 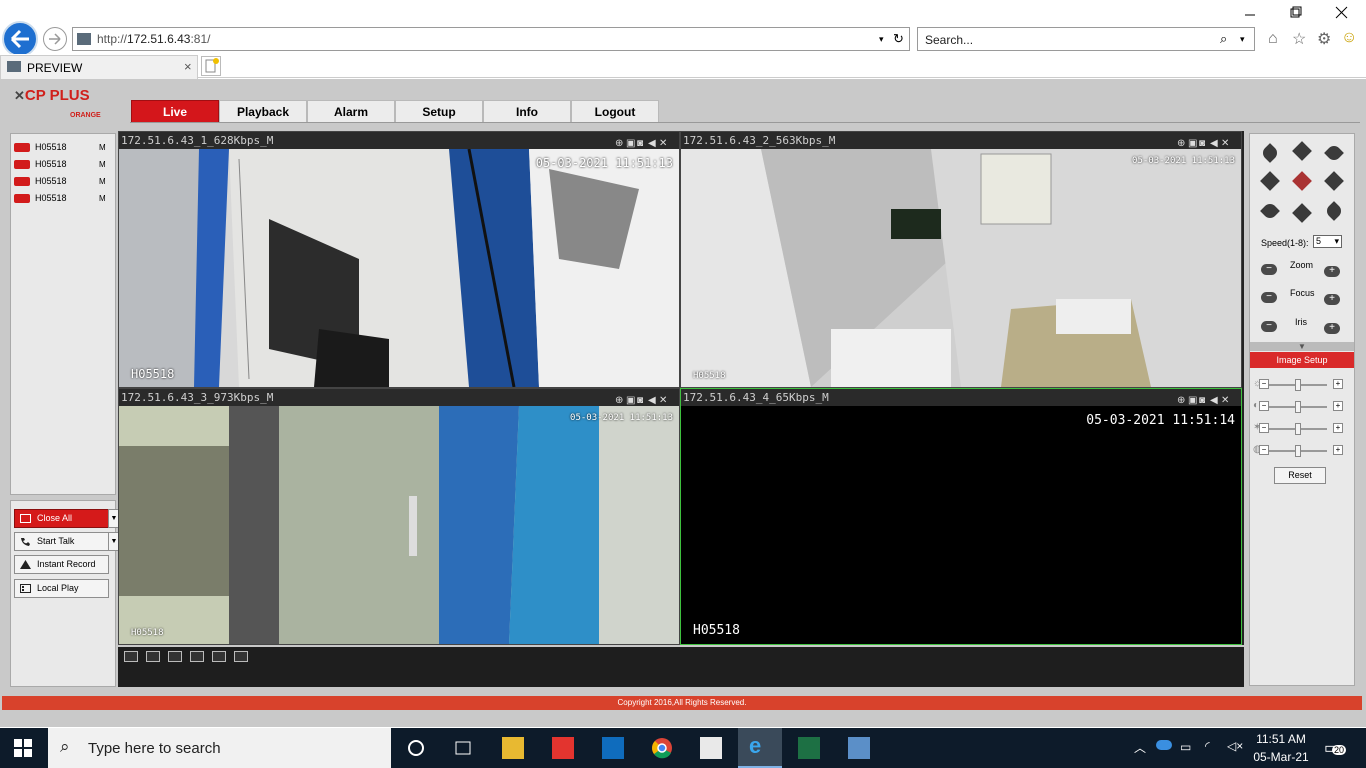 I want to click on ptz-up-right-icon, so click(x=1334, y=153).